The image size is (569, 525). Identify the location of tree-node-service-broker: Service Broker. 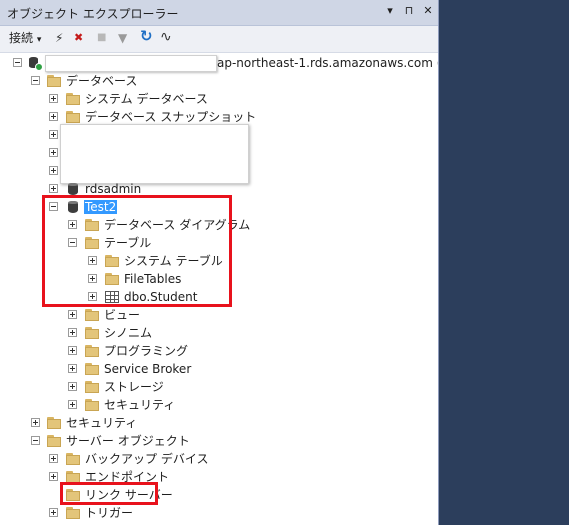
(219, 369).